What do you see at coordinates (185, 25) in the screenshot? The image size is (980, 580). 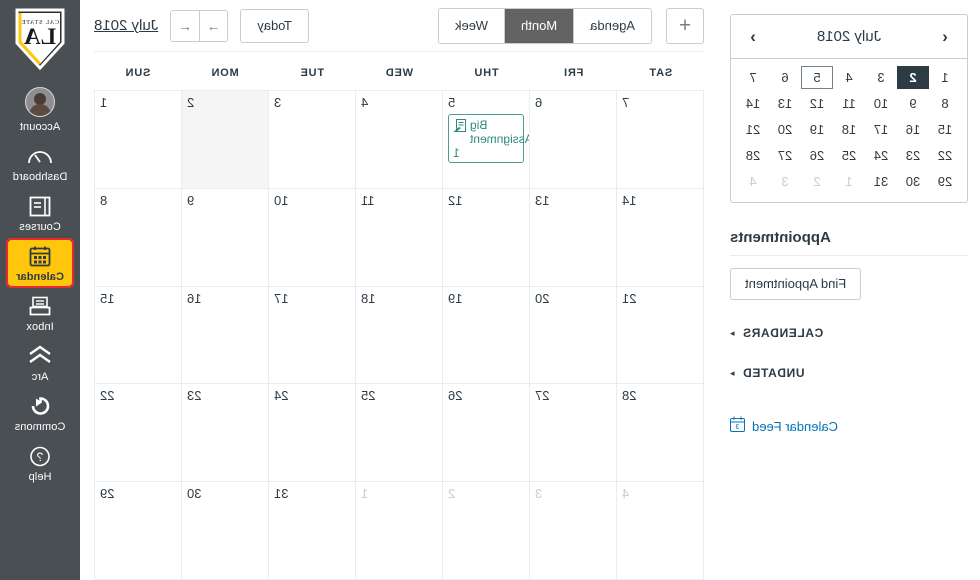 I see `prev-month-button: ←` at bounding box center [185, 25].